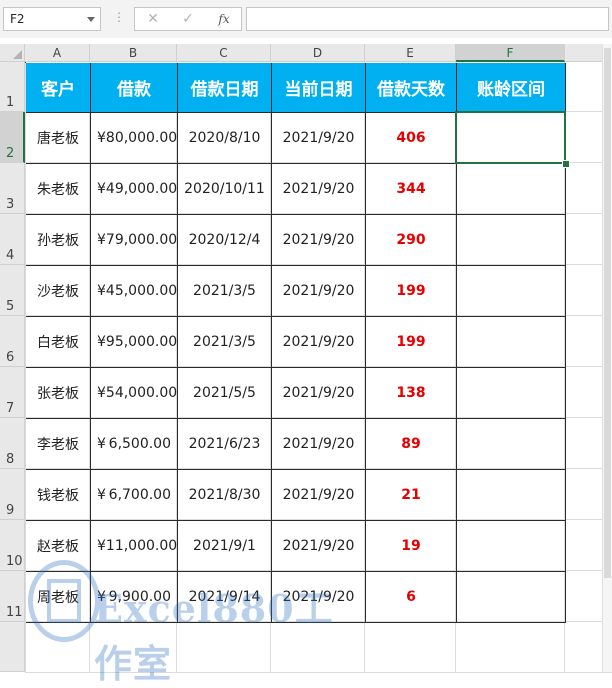  Describe the element at coordinates (12, 596) in the screenshot. I see `row-header-11: 11` at that location.